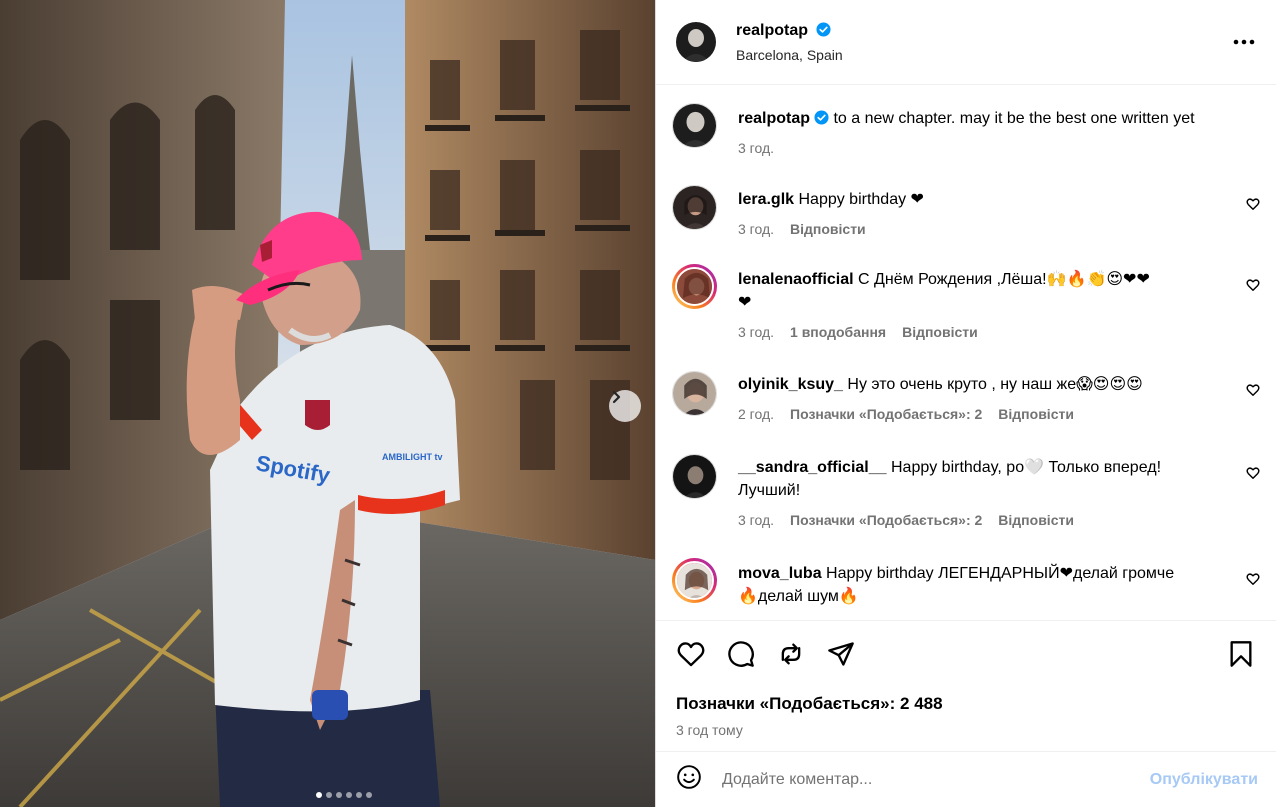  What do you see at coordinates (780, 573) in the screenshot?
I see `comment-username: mova_luba` at bounding box center [780, 573].